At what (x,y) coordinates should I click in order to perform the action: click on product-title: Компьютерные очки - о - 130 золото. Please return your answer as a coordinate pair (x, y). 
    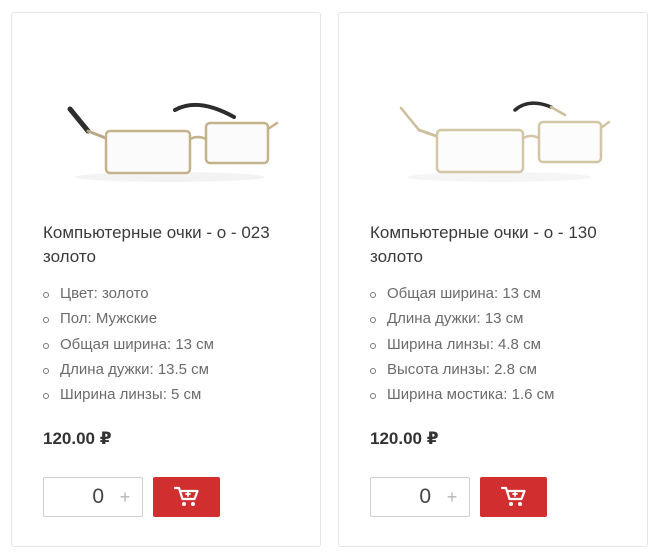
    Looking at the image, I should click on (495, 245).